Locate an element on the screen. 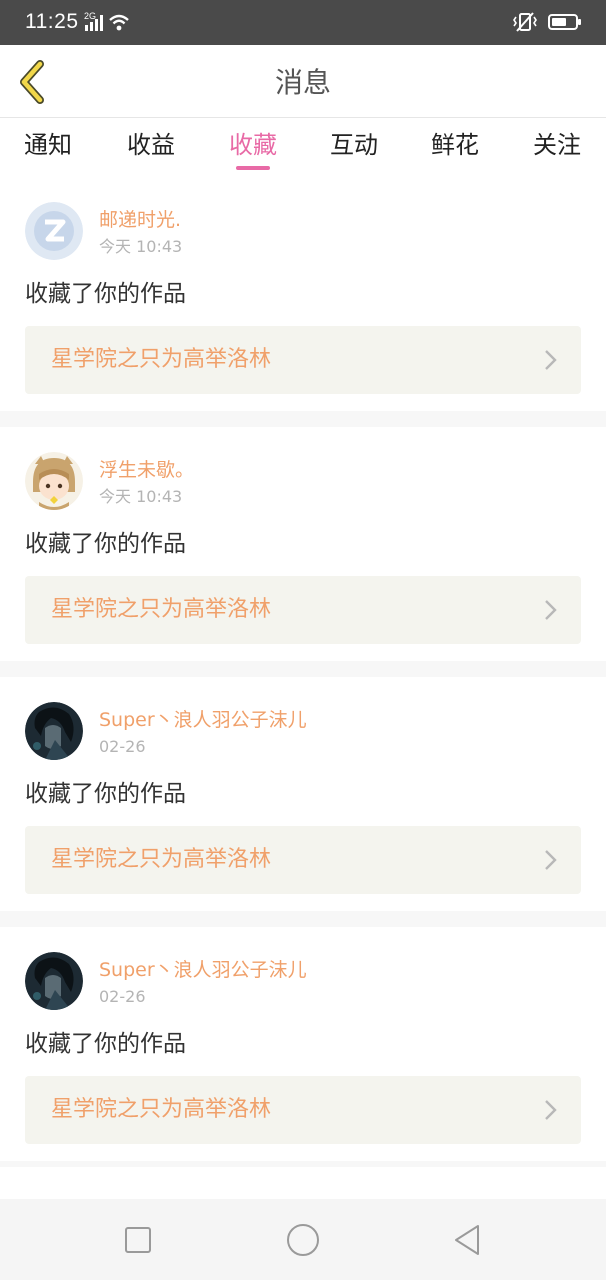 The height and width of the screenshot is (1280, 606). app-header: 消息 is located at coordinates (303, 81).